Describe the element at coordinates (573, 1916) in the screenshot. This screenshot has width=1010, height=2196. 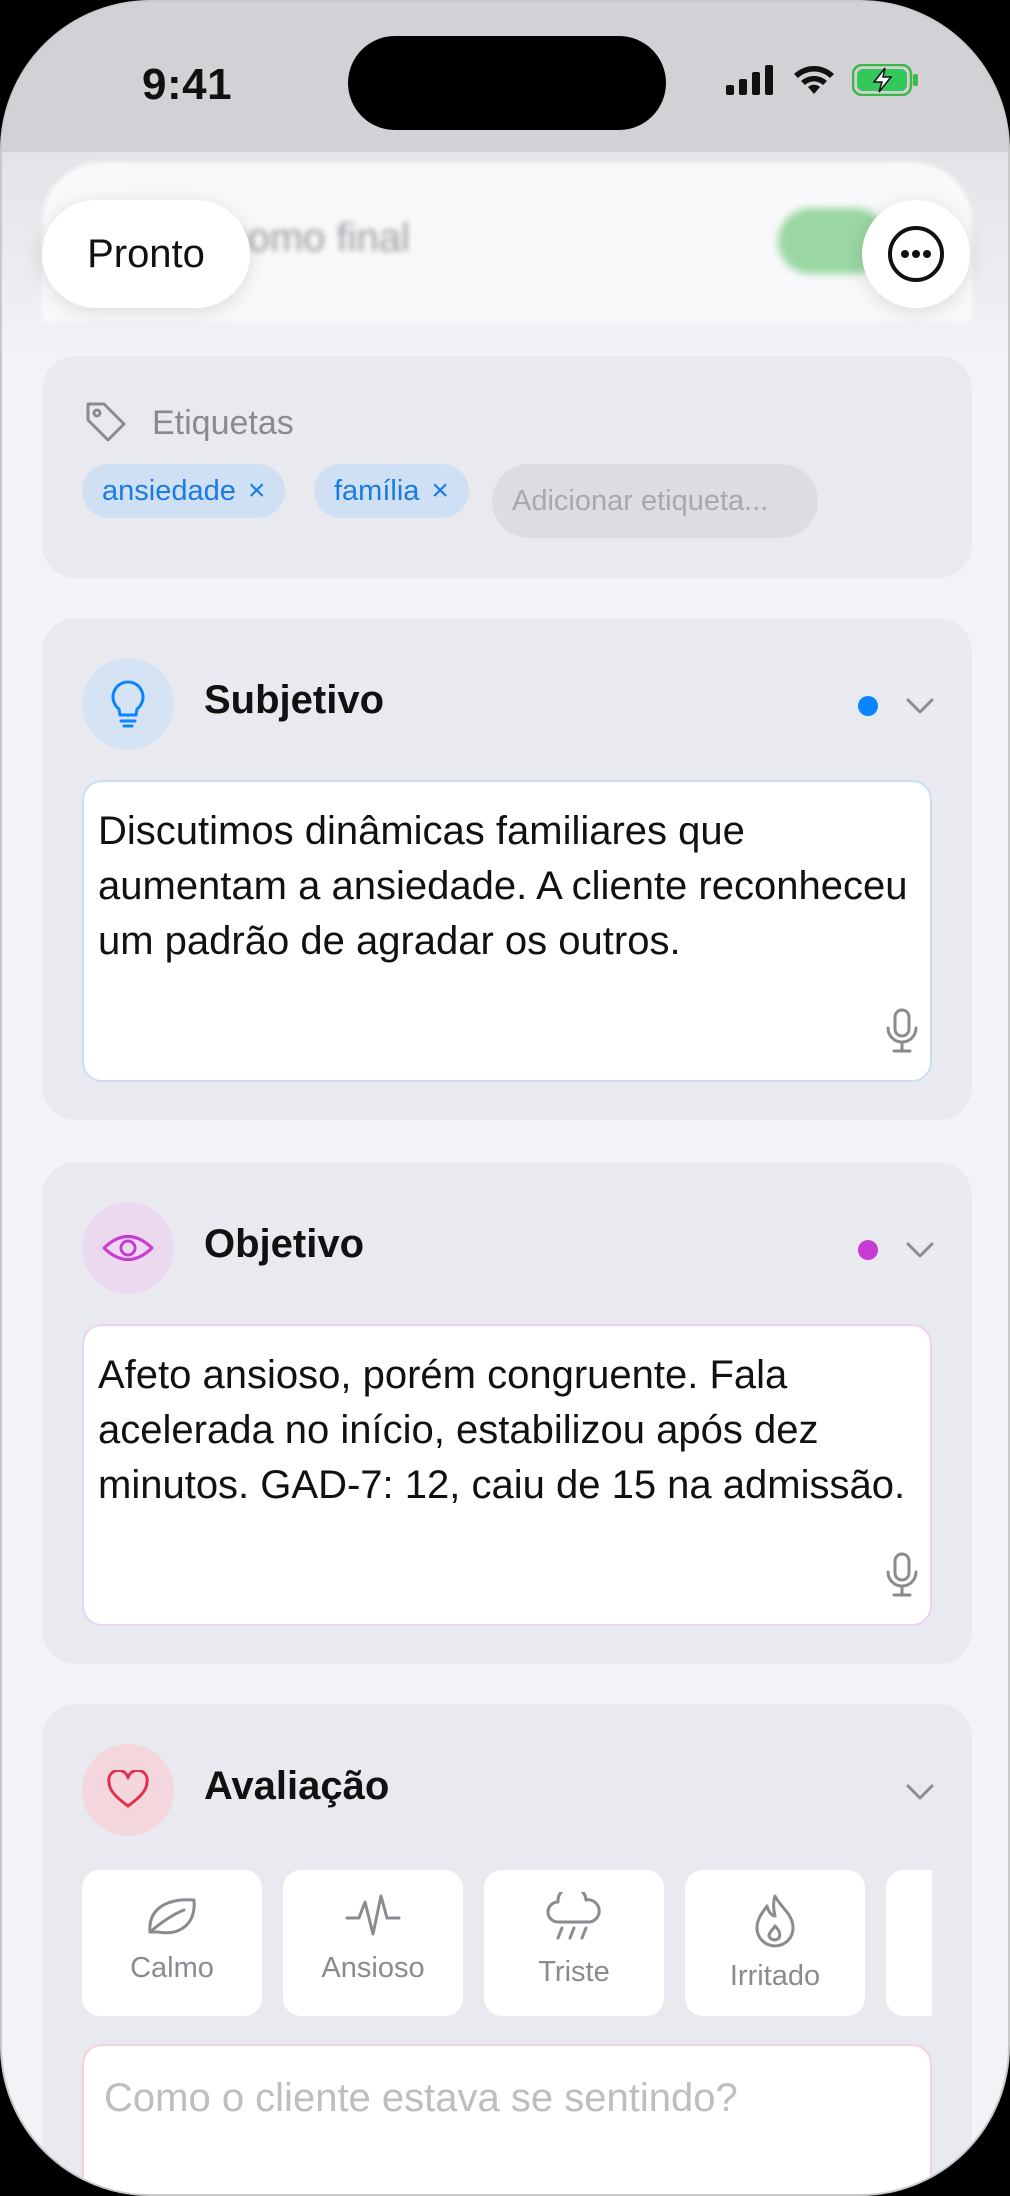
I see `rain-cloud-icon` at that location.